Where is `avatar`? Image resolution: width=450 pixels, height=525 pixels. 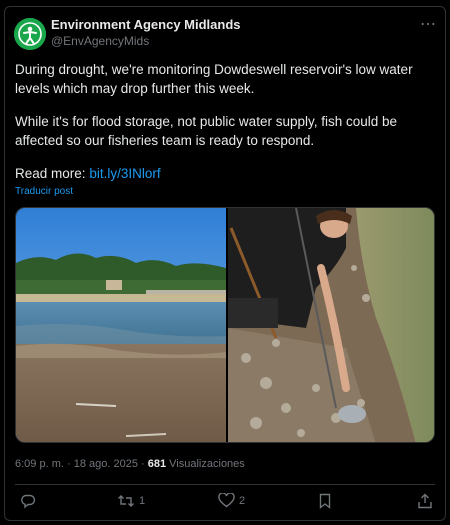 avatar is located at coordinates (30, 34).